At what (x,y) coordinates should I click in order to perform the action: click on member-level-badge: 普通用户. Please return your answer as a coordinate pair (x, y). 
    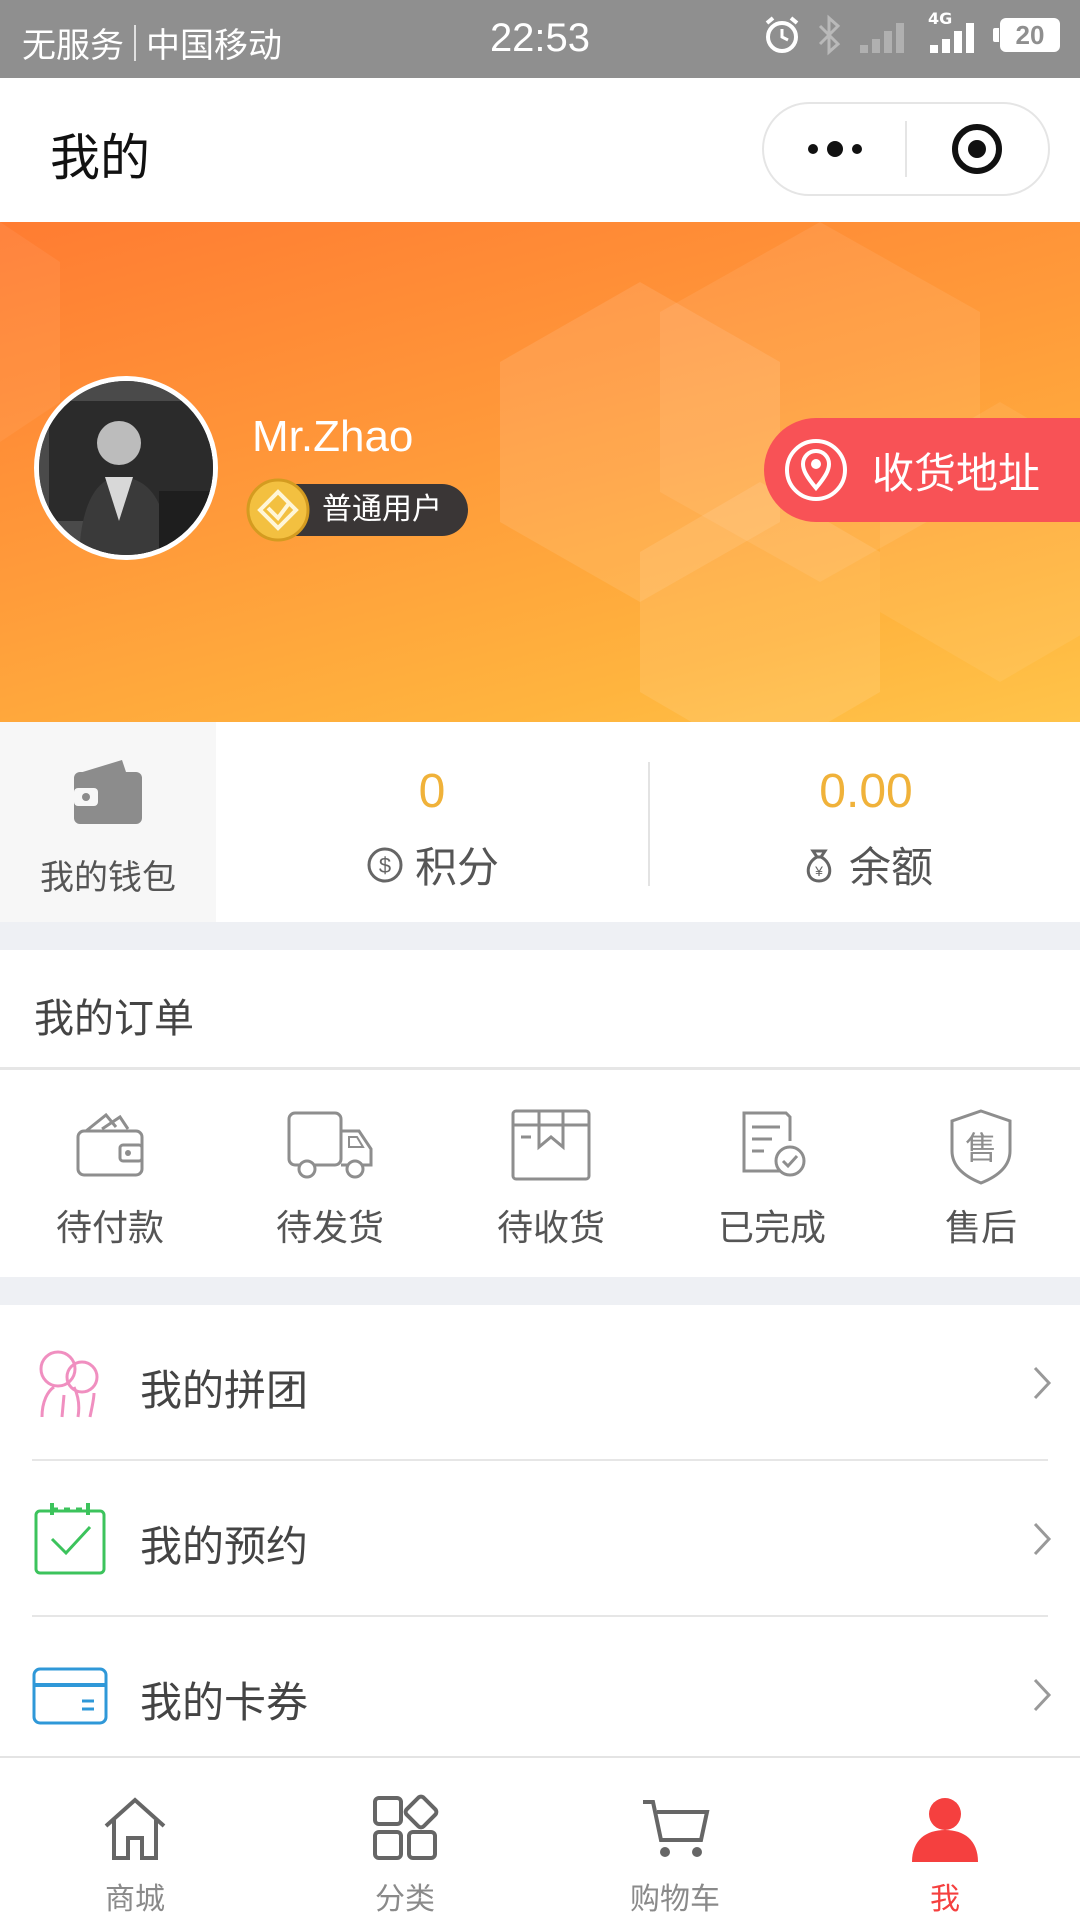
    Looking at the image, I should click on (357, 510).